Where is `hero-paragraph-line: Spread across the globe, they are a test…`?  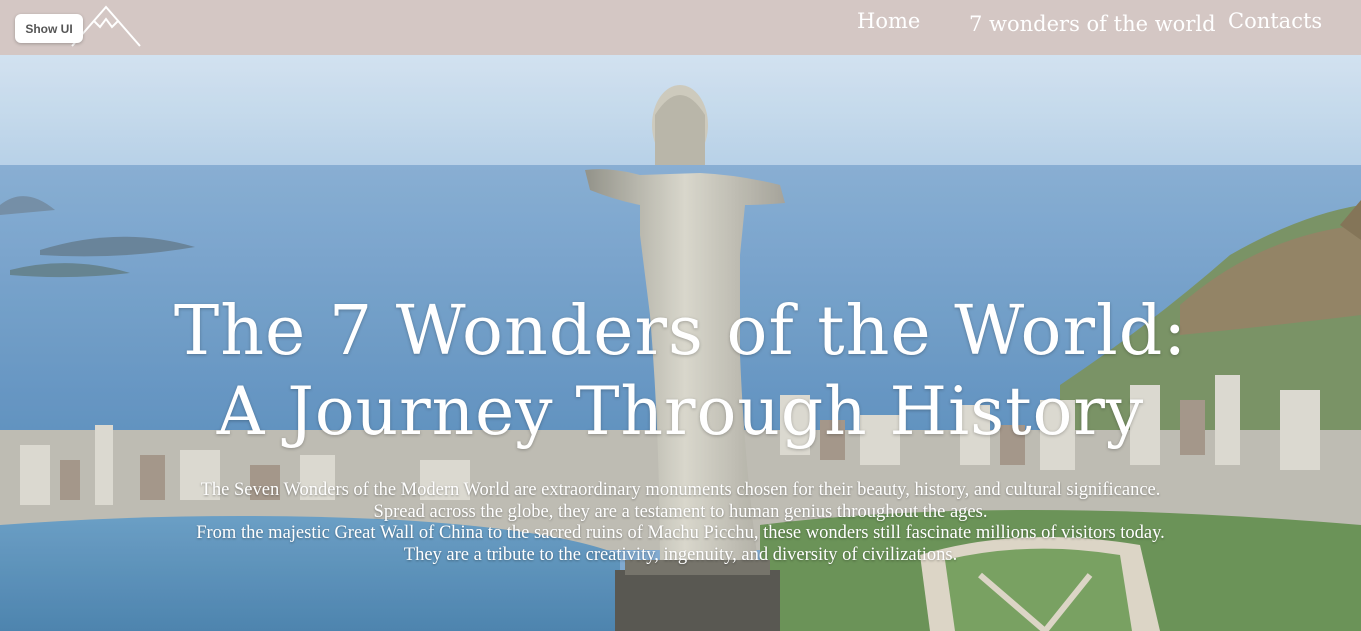
hero-paragraph-line: Spread across the globe, they are a test… is located at coordinates (680, 511).